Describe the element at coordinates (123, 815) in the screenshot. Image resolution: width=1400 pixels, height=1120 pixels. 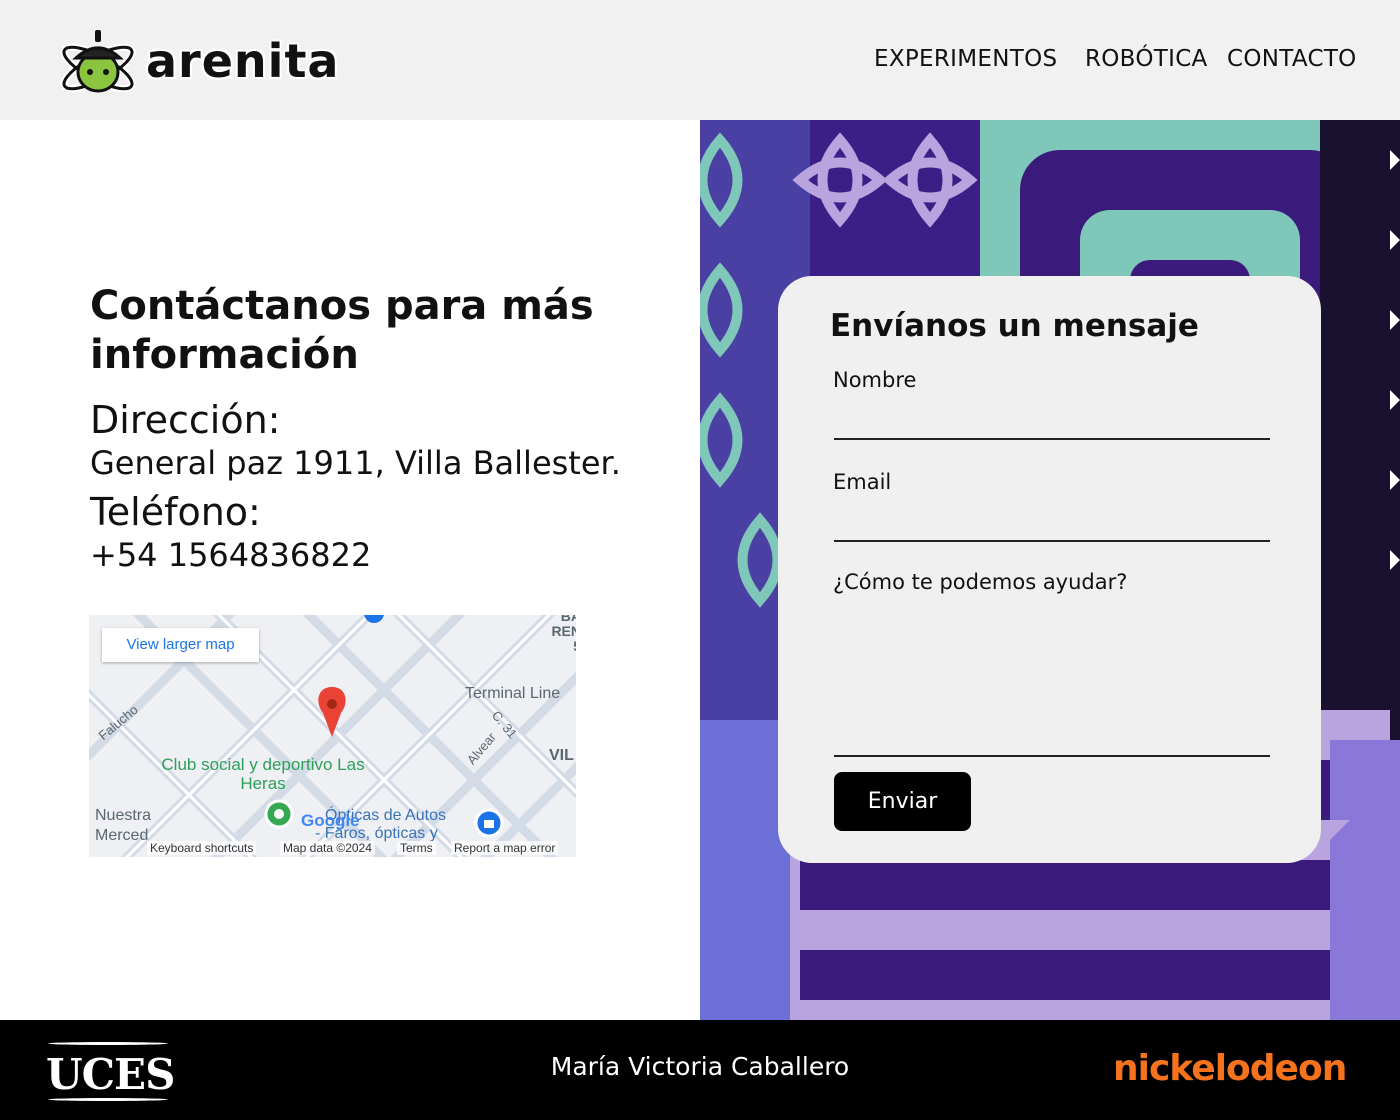
I see `map-label-nuestra: Nuestra` at that location.